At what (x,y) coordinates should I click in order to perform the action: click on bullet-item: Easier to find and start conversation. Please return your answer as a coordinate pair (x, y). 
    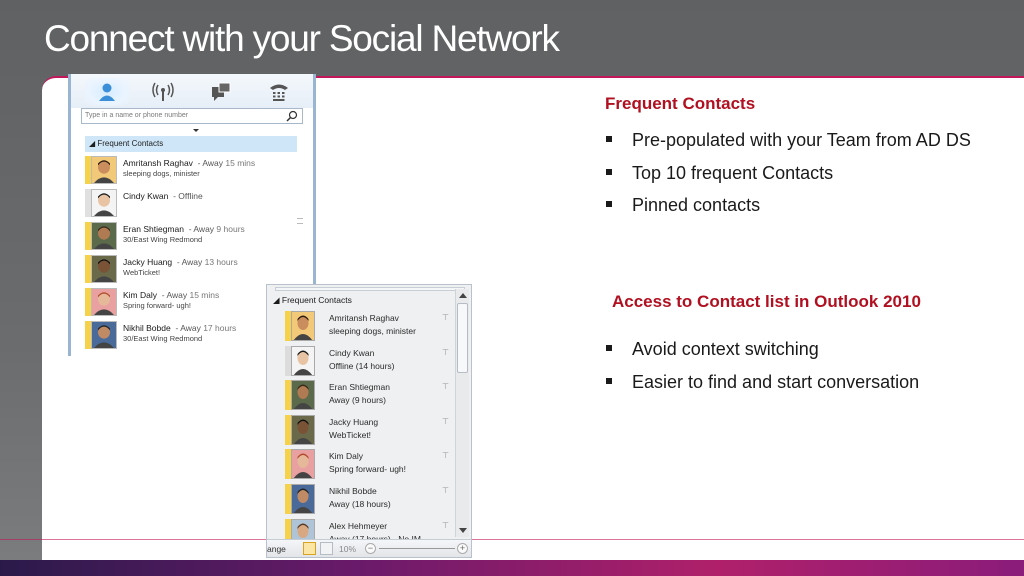
    Looking at the image, I should click on (761, 388).